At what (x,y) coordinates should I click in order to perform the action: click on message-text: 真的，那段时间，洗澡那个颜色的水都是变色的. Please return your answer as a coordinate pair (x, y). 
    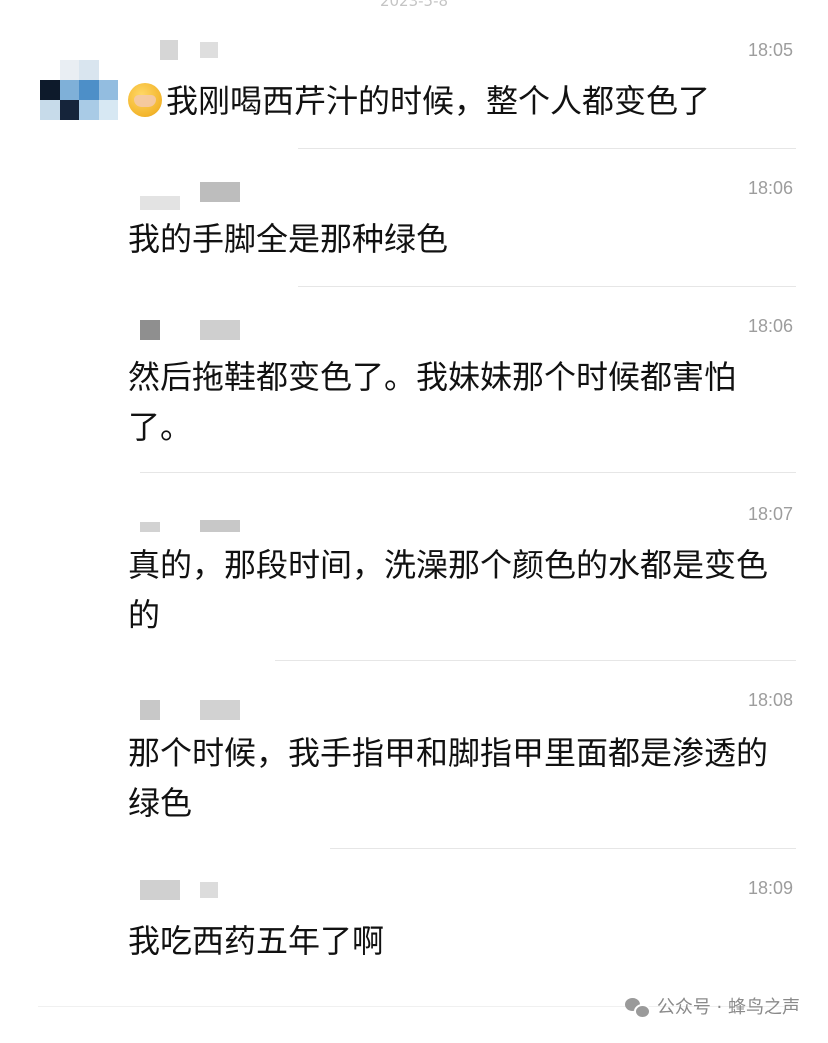
    Looking at the image, I should click on (453, 590).